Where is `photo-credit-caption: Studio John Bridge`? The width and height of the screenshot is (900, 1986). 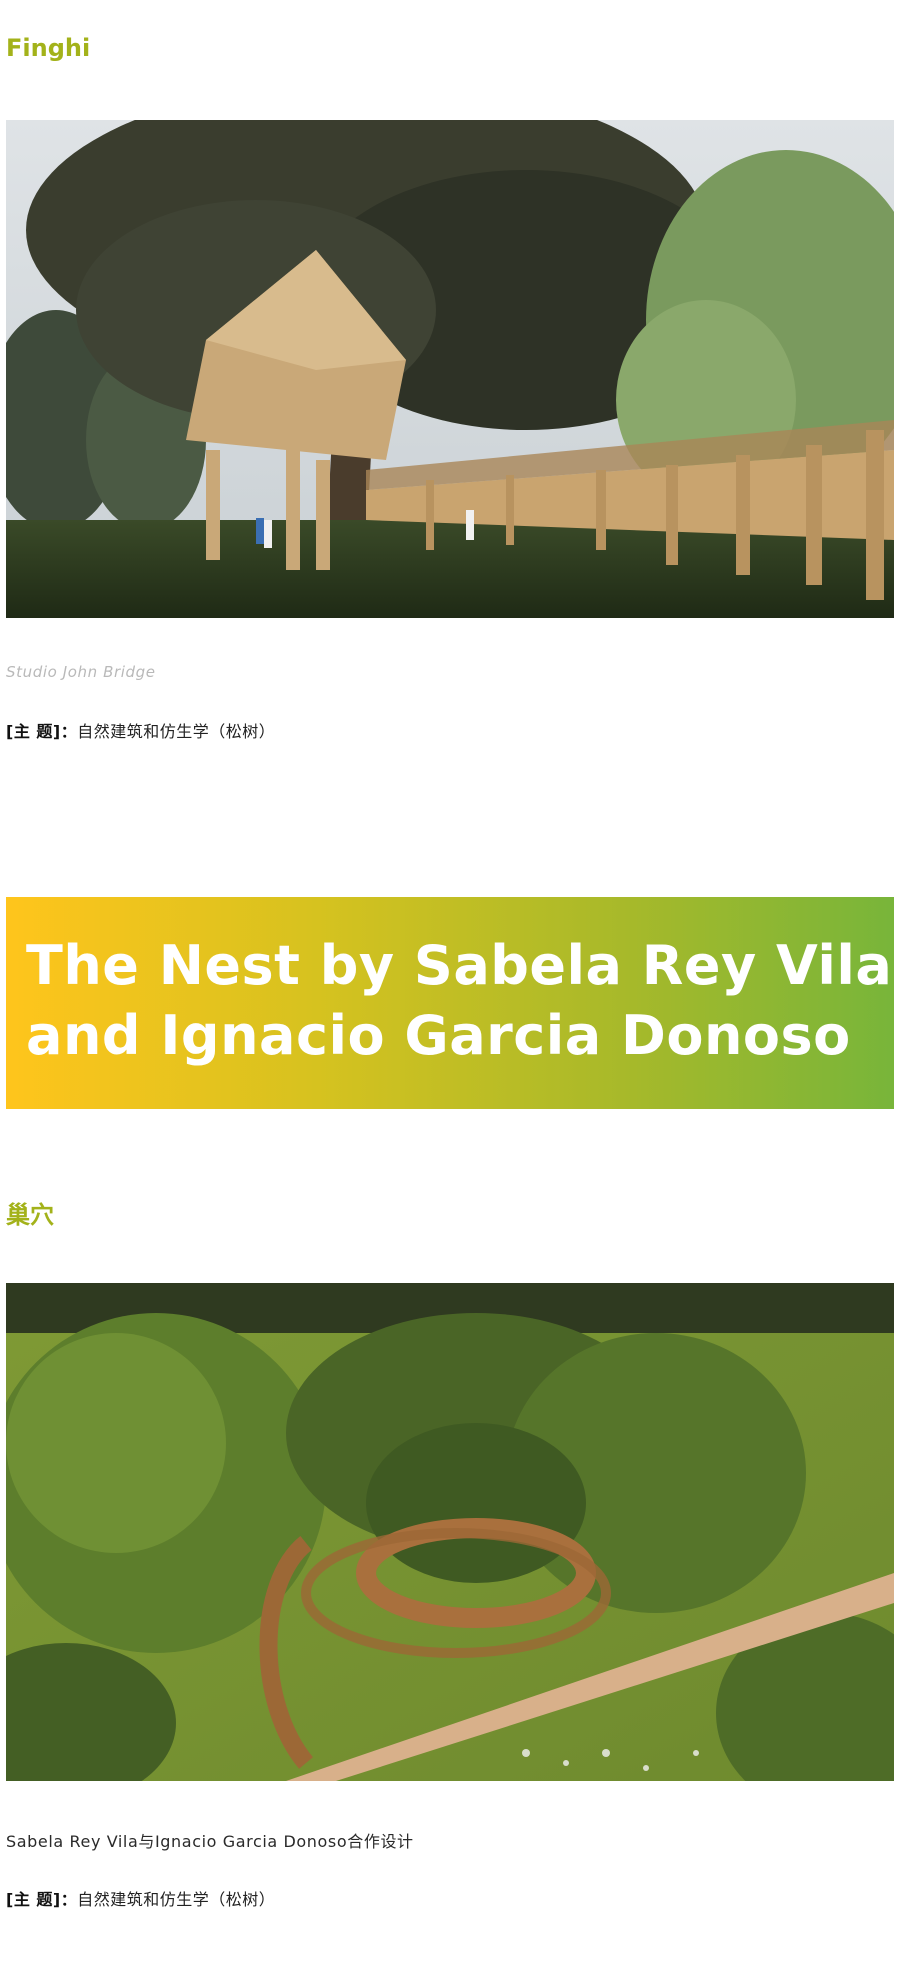 photo-credit-caption: Studio John Bridge is located at coordinates (81, 672).